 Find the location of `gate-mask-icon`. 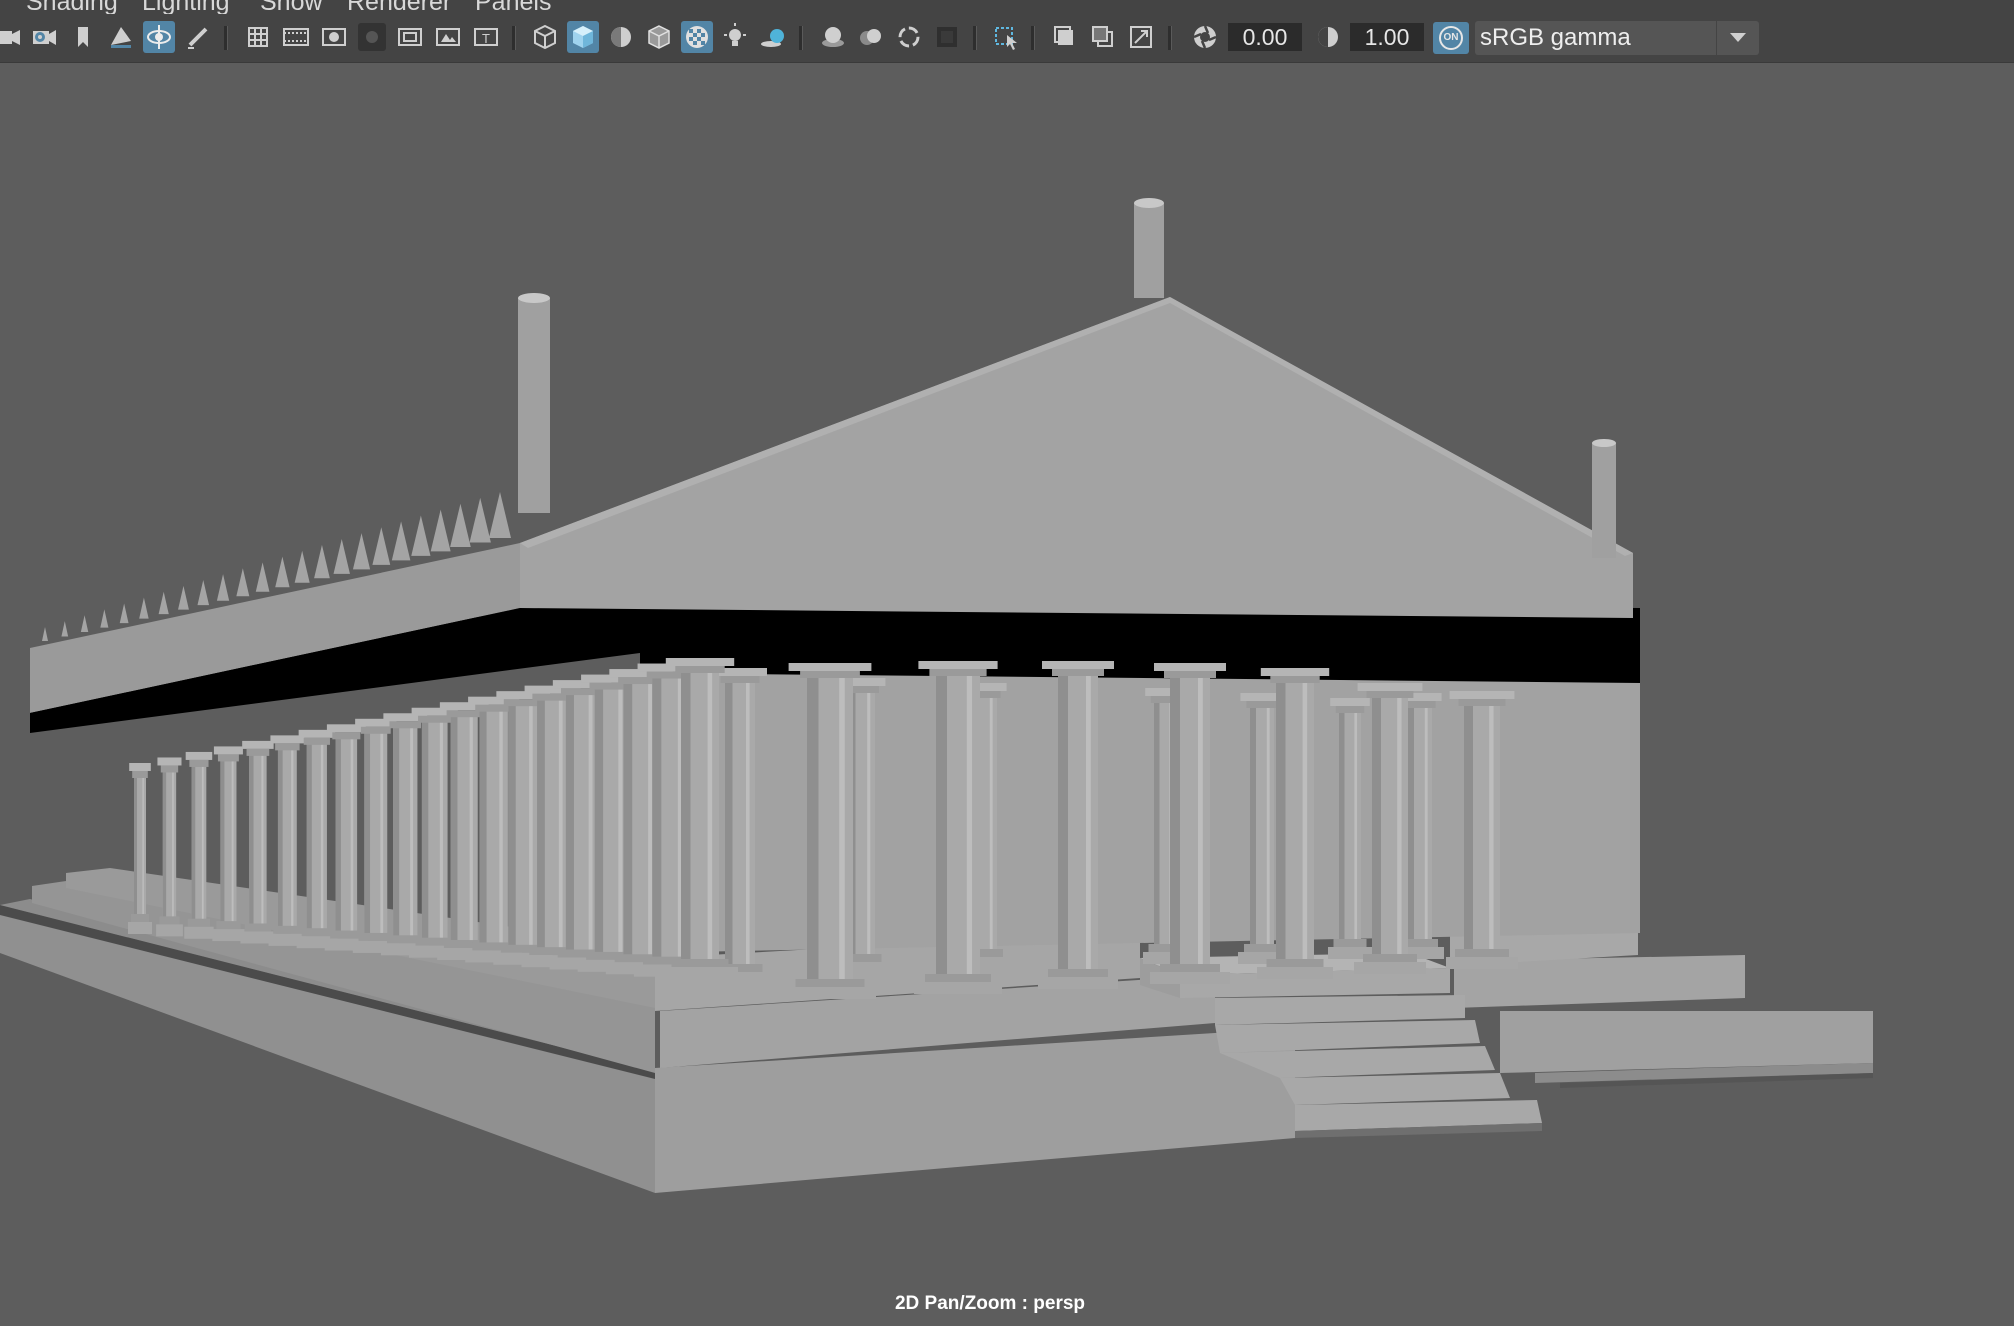

gate-mask-icon is located at coordinates (372, 37).